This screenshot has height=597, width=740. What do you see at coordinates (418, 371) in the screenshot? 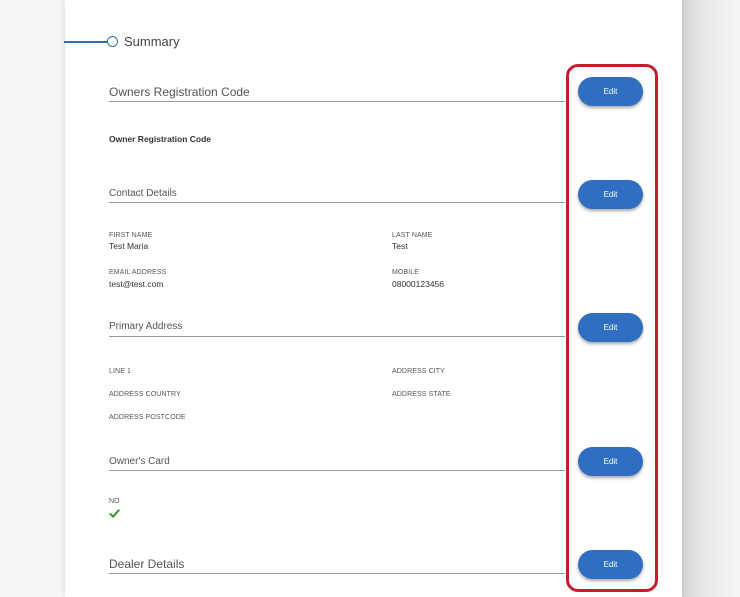
I see `address-city-label: ADDRESS CITY` at bounding box center [418, 371].